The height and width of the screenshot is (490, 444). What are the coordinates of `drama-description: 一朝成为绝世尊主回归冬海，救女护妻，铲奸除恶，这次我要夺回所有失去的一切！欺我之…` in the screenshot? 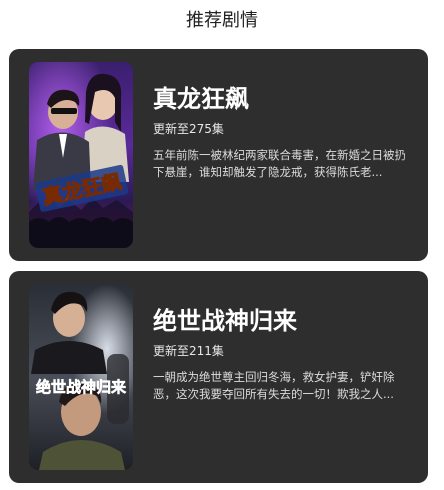 It's located at (274, 385).